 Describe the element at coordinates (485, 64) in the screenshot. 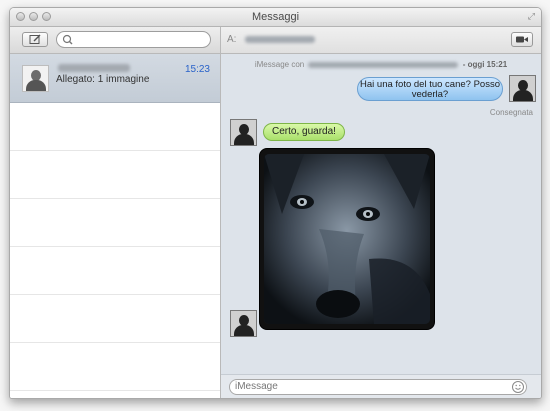

I see `thread-header-suffix: - oggi 15:21` at that location.